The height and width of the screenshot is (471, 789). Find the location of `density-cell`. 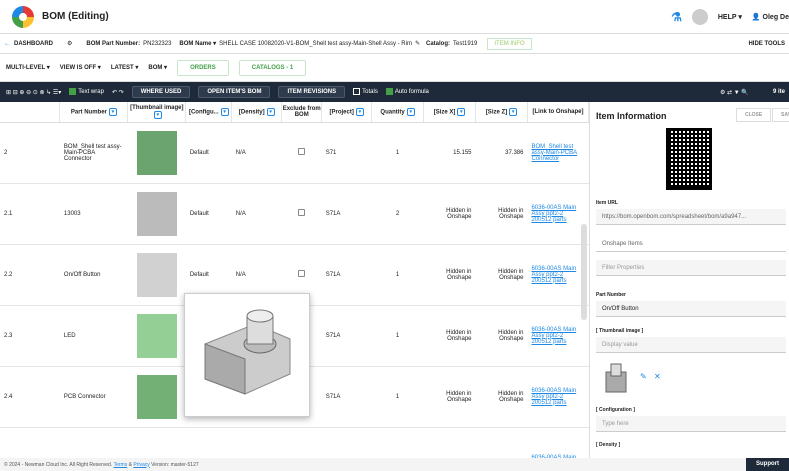

density-cell is located at coordinates (256, 442).